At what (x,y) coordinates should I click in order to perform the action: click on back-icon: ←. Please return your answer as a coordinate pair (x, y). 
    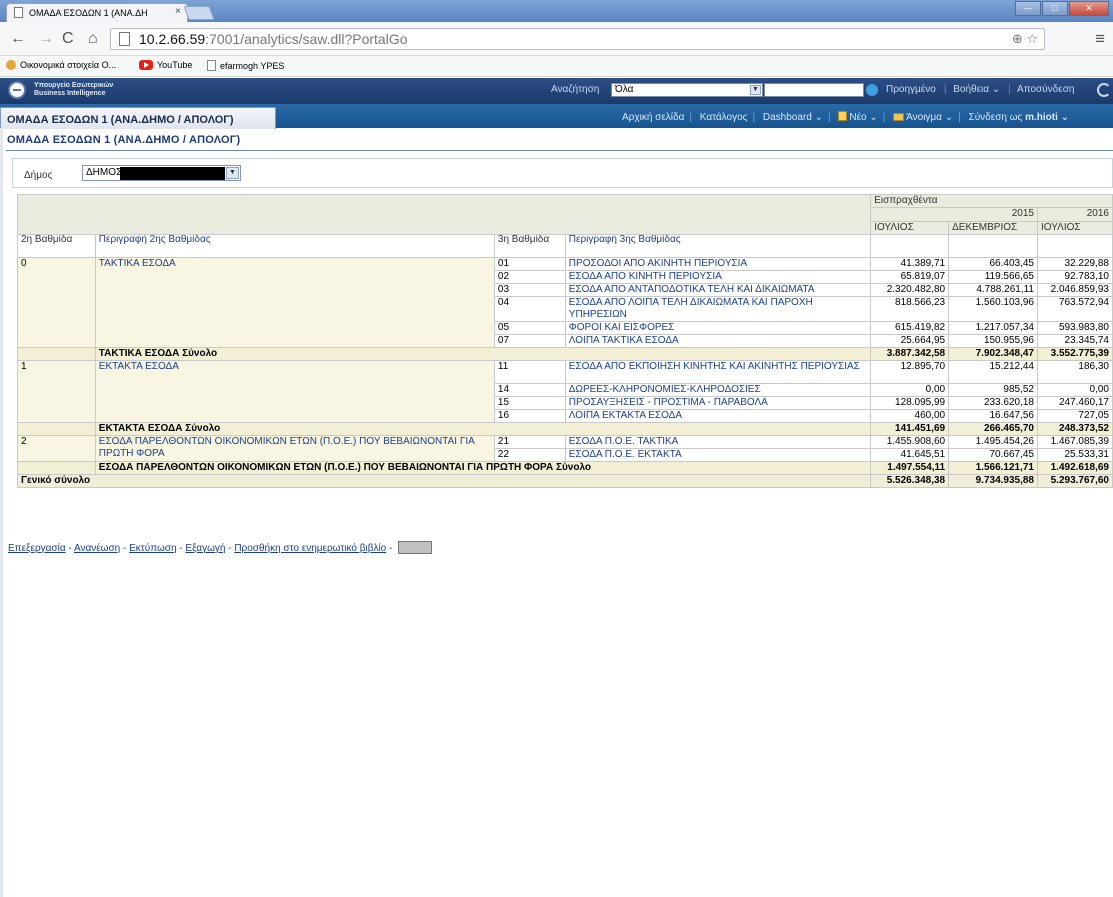
    Looking at the image, I should click on (18, 39).